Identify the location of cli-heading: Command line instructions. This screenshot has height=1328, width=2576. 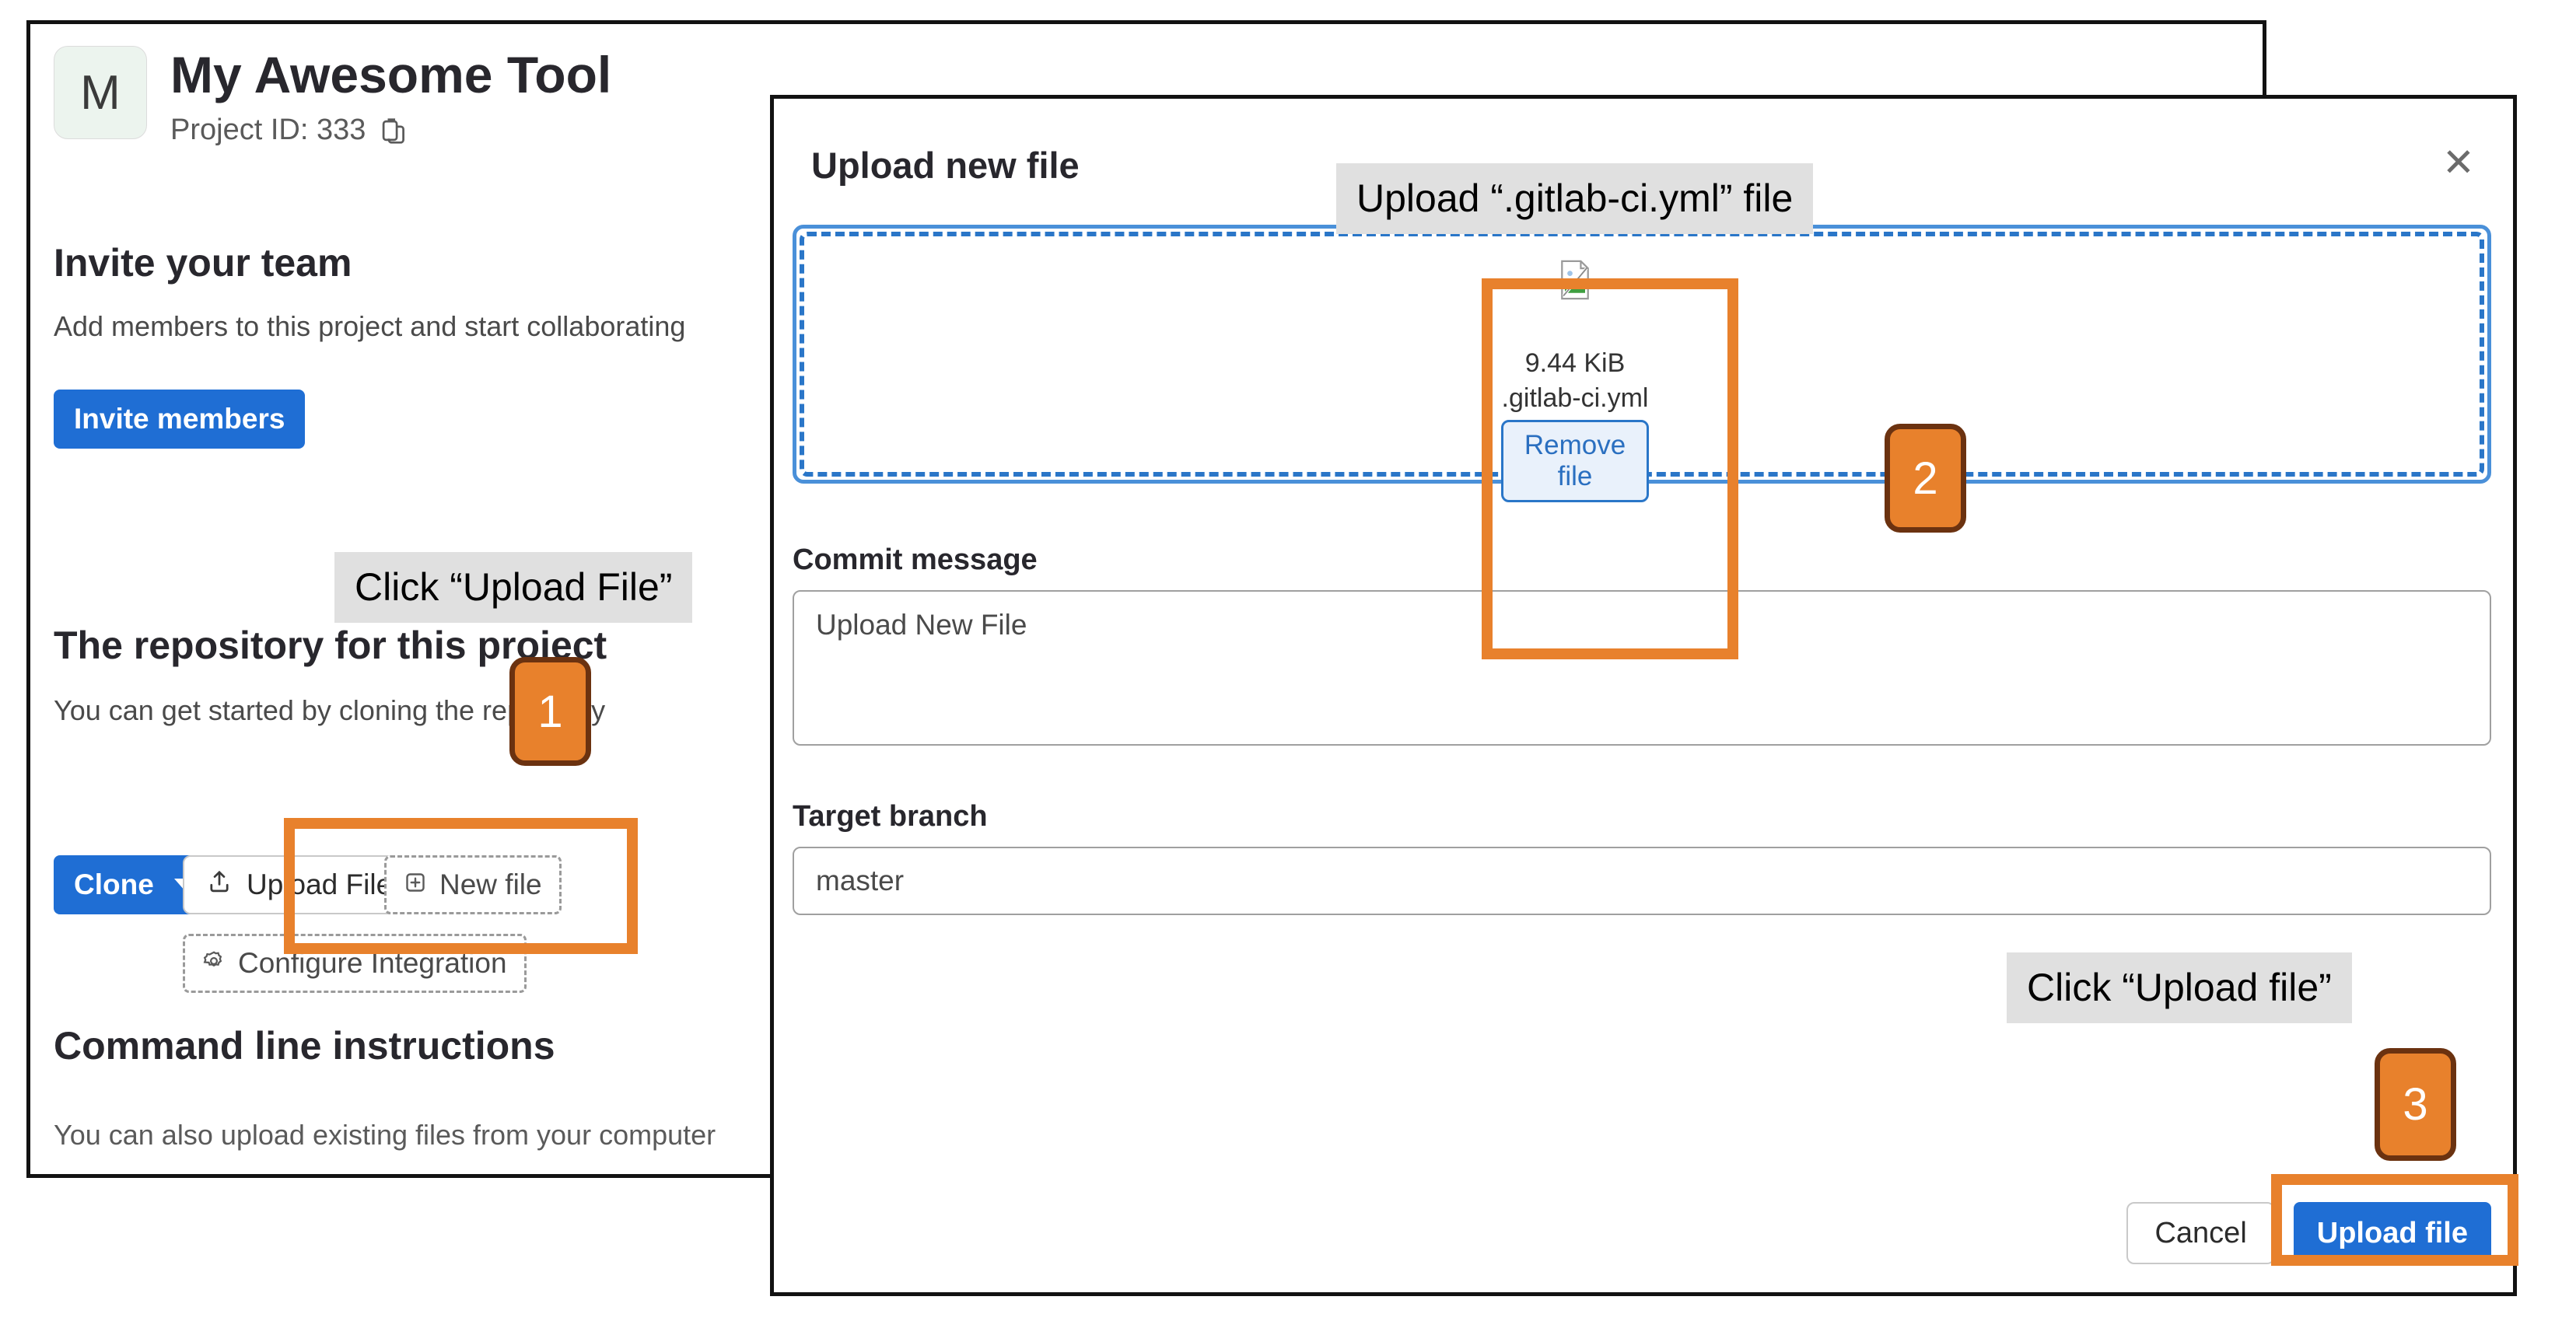
(305, 1046).